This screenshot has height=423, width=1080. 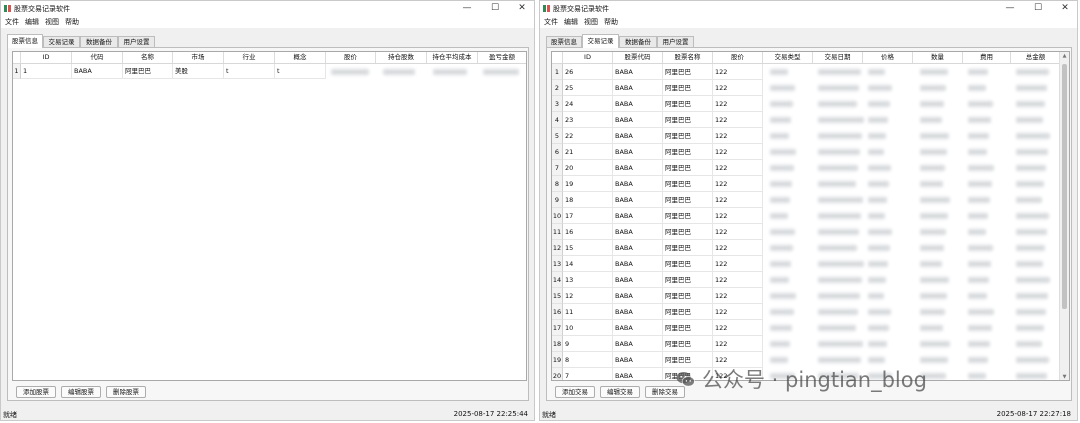 What do you see at coordinates (888, 57) in the screenshot?
I see `column-header: 价格` at bounding box center [888, 57].